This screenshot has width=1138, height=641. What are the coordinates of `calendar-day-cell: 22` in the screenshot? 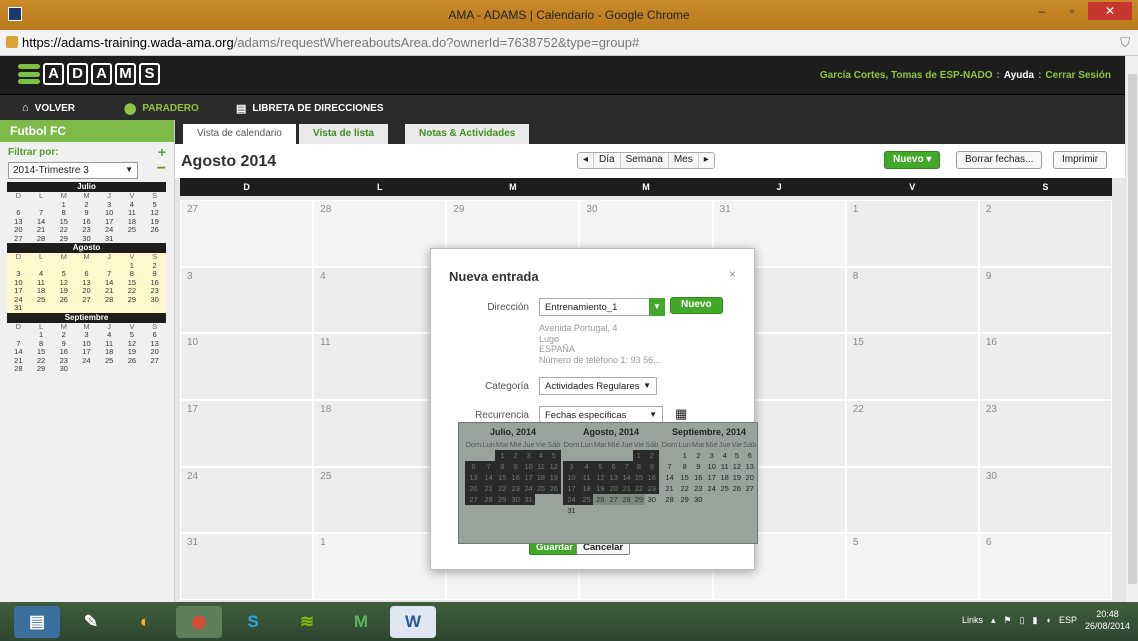 It's located at (912, 433).